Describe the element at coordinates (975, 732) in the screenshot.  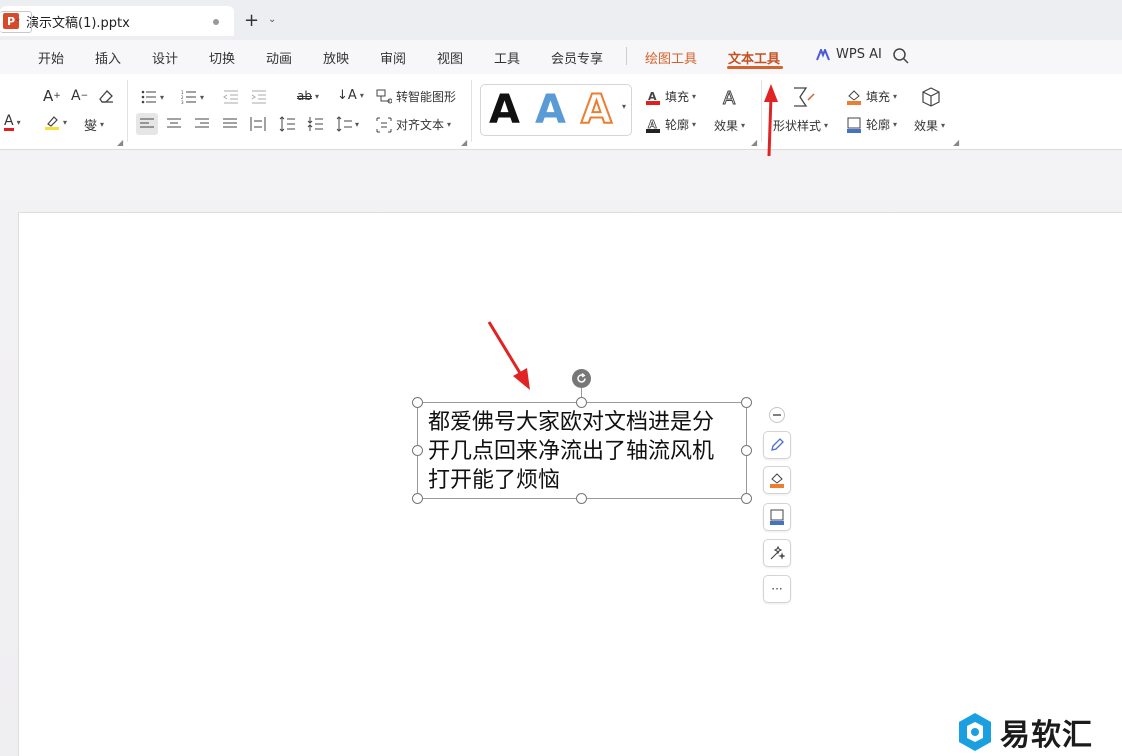
I see `watermark-logo-icon` at that location.